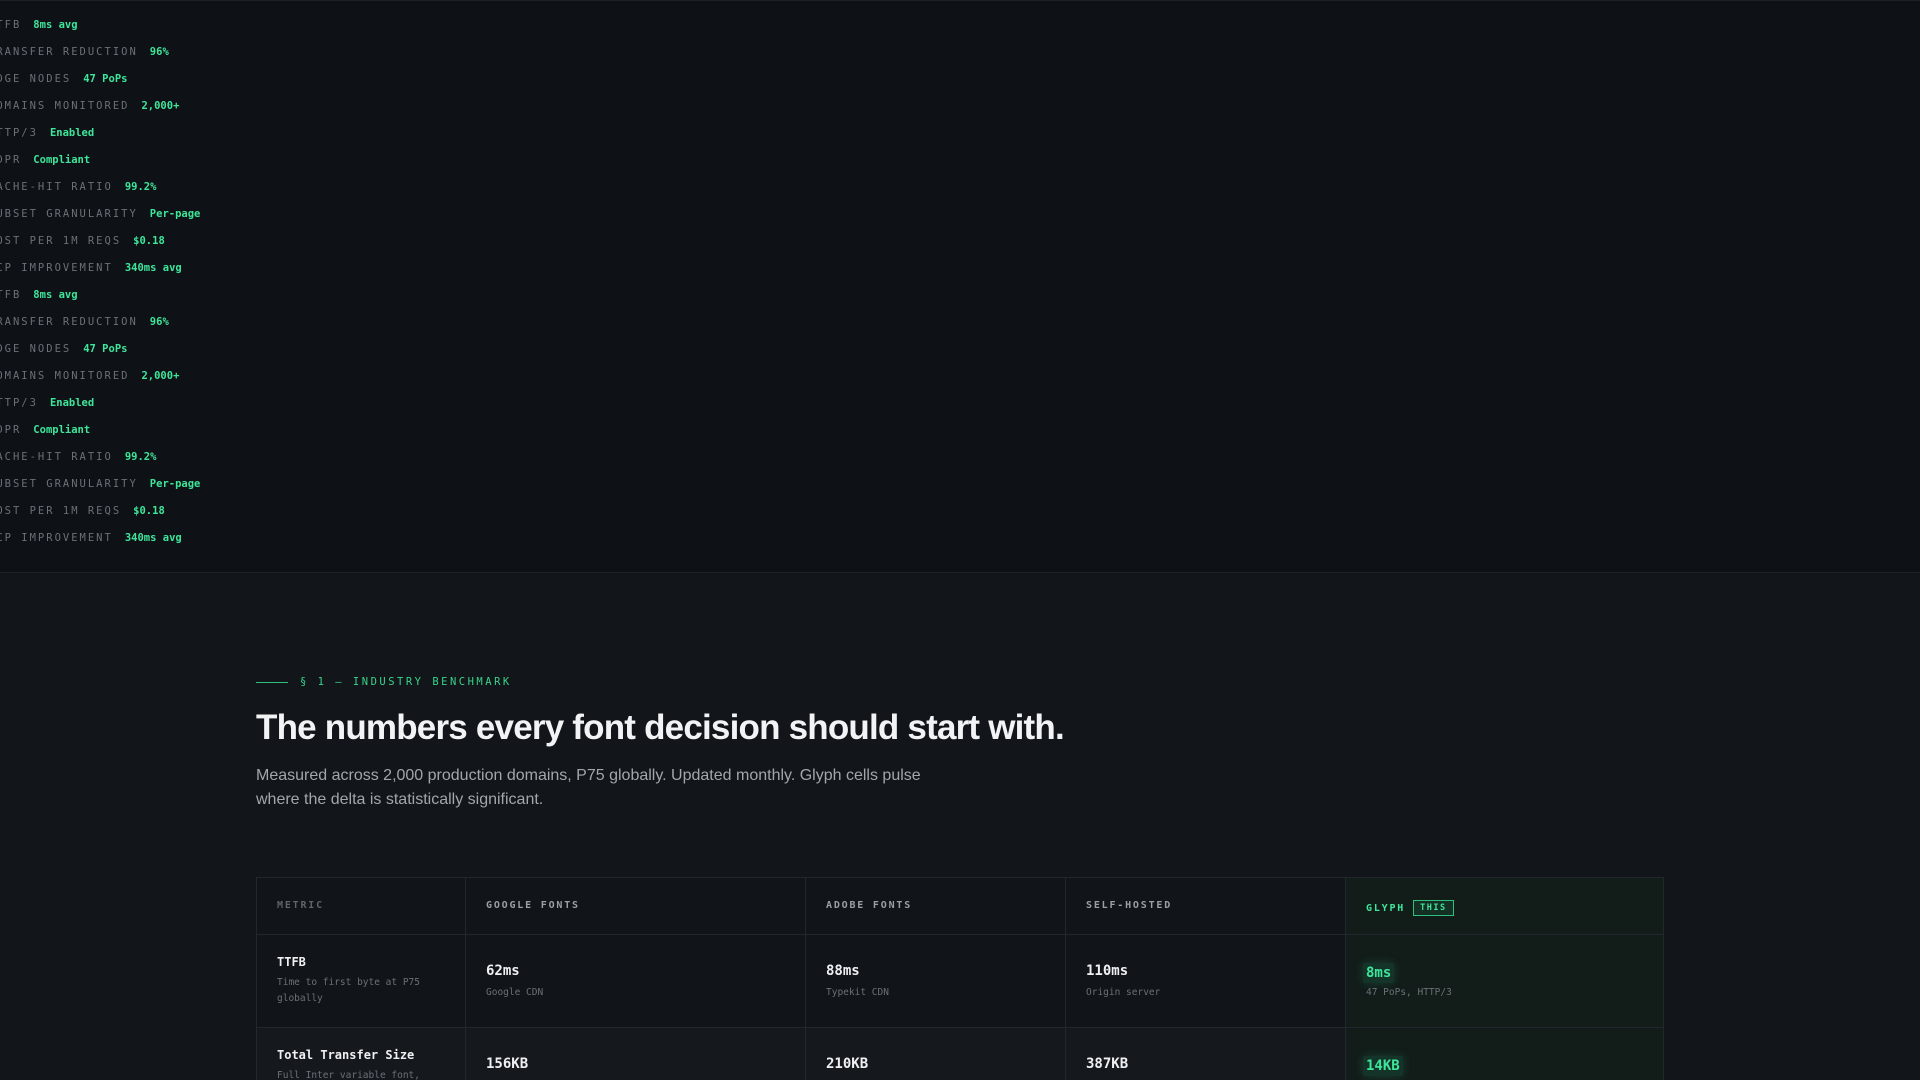 This screenshot has height=1080, width=1920. Describe the element at coordinates (1123, 992) in the screenshot. I see `self-hosted-sub: Origin server` at that location.